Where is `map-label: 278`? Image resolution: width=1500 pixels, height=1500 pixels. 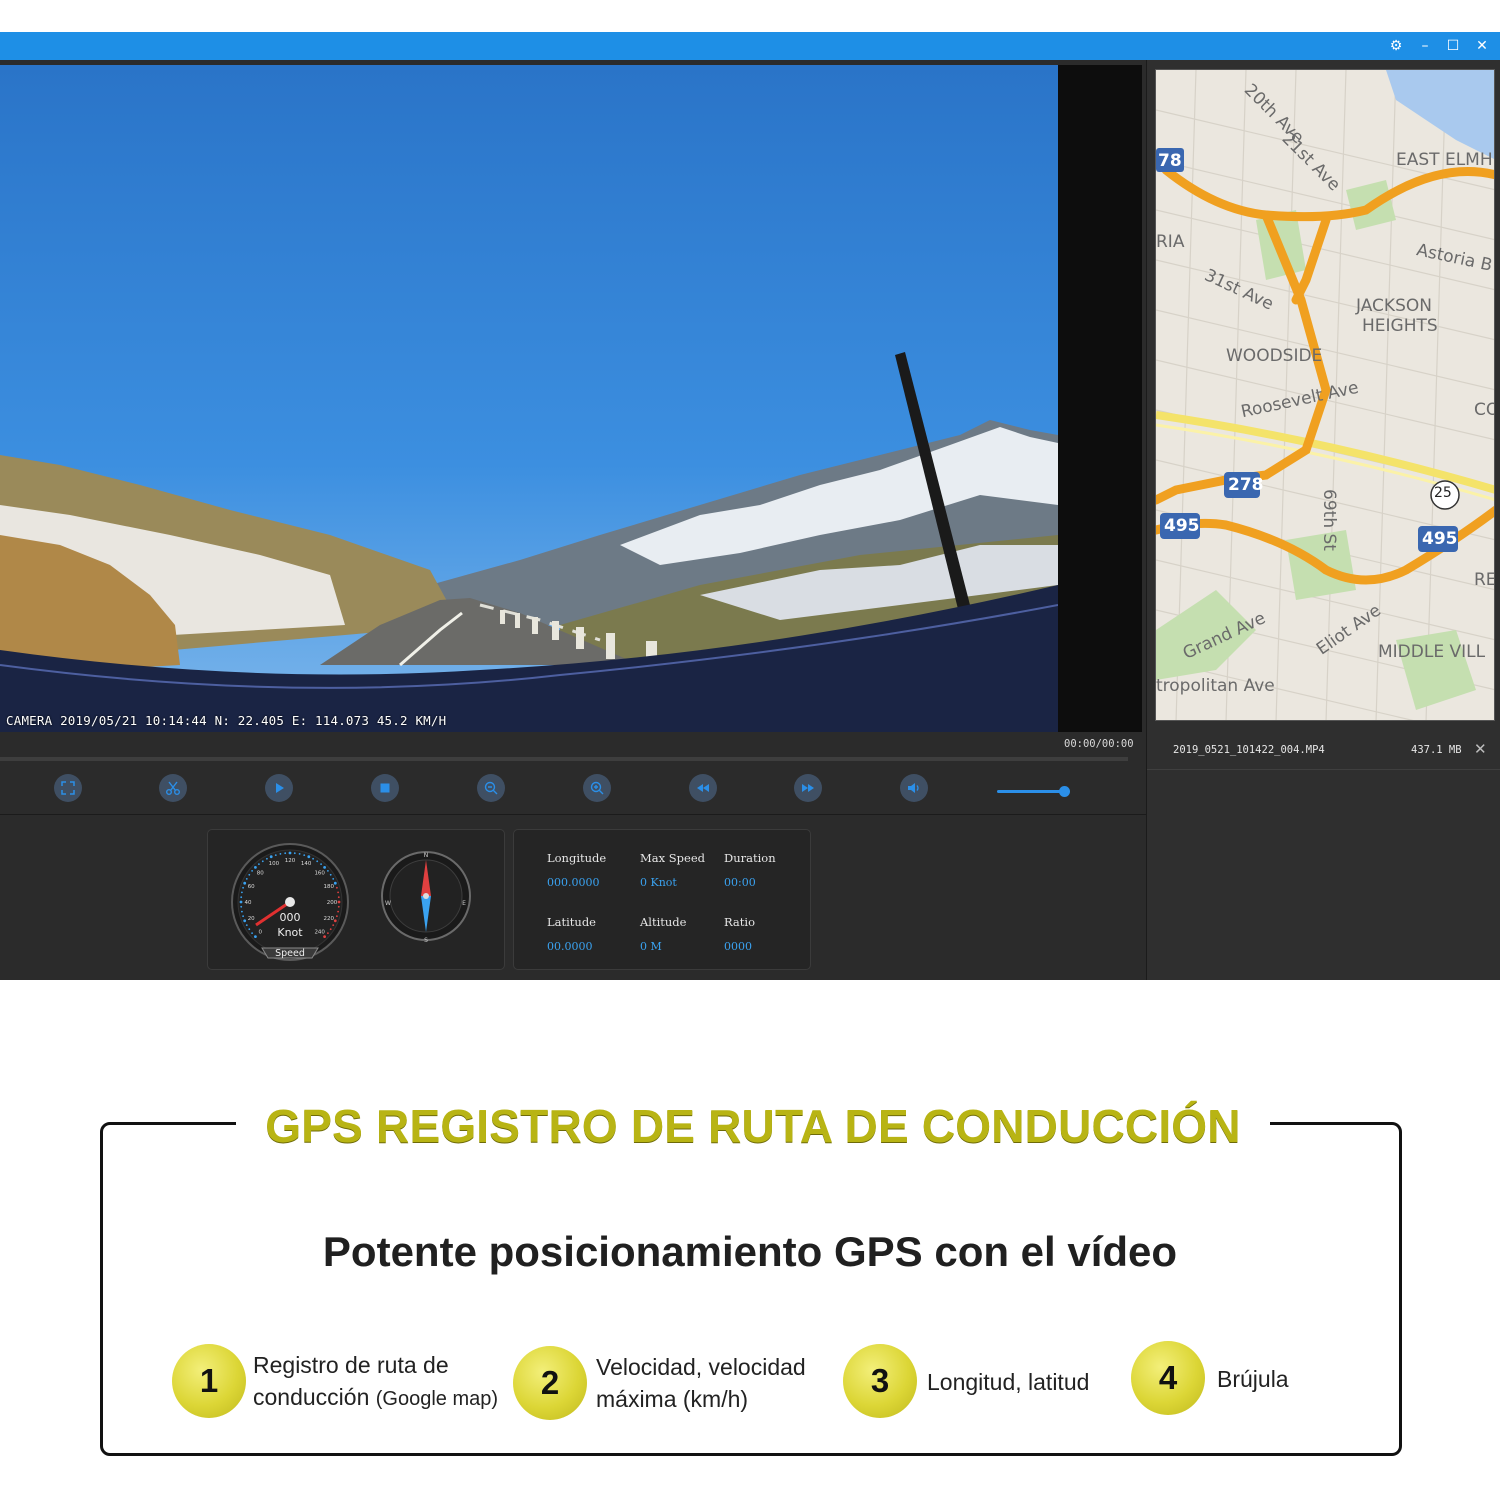
map-label: 278 is located at coordinates (1246, 485).